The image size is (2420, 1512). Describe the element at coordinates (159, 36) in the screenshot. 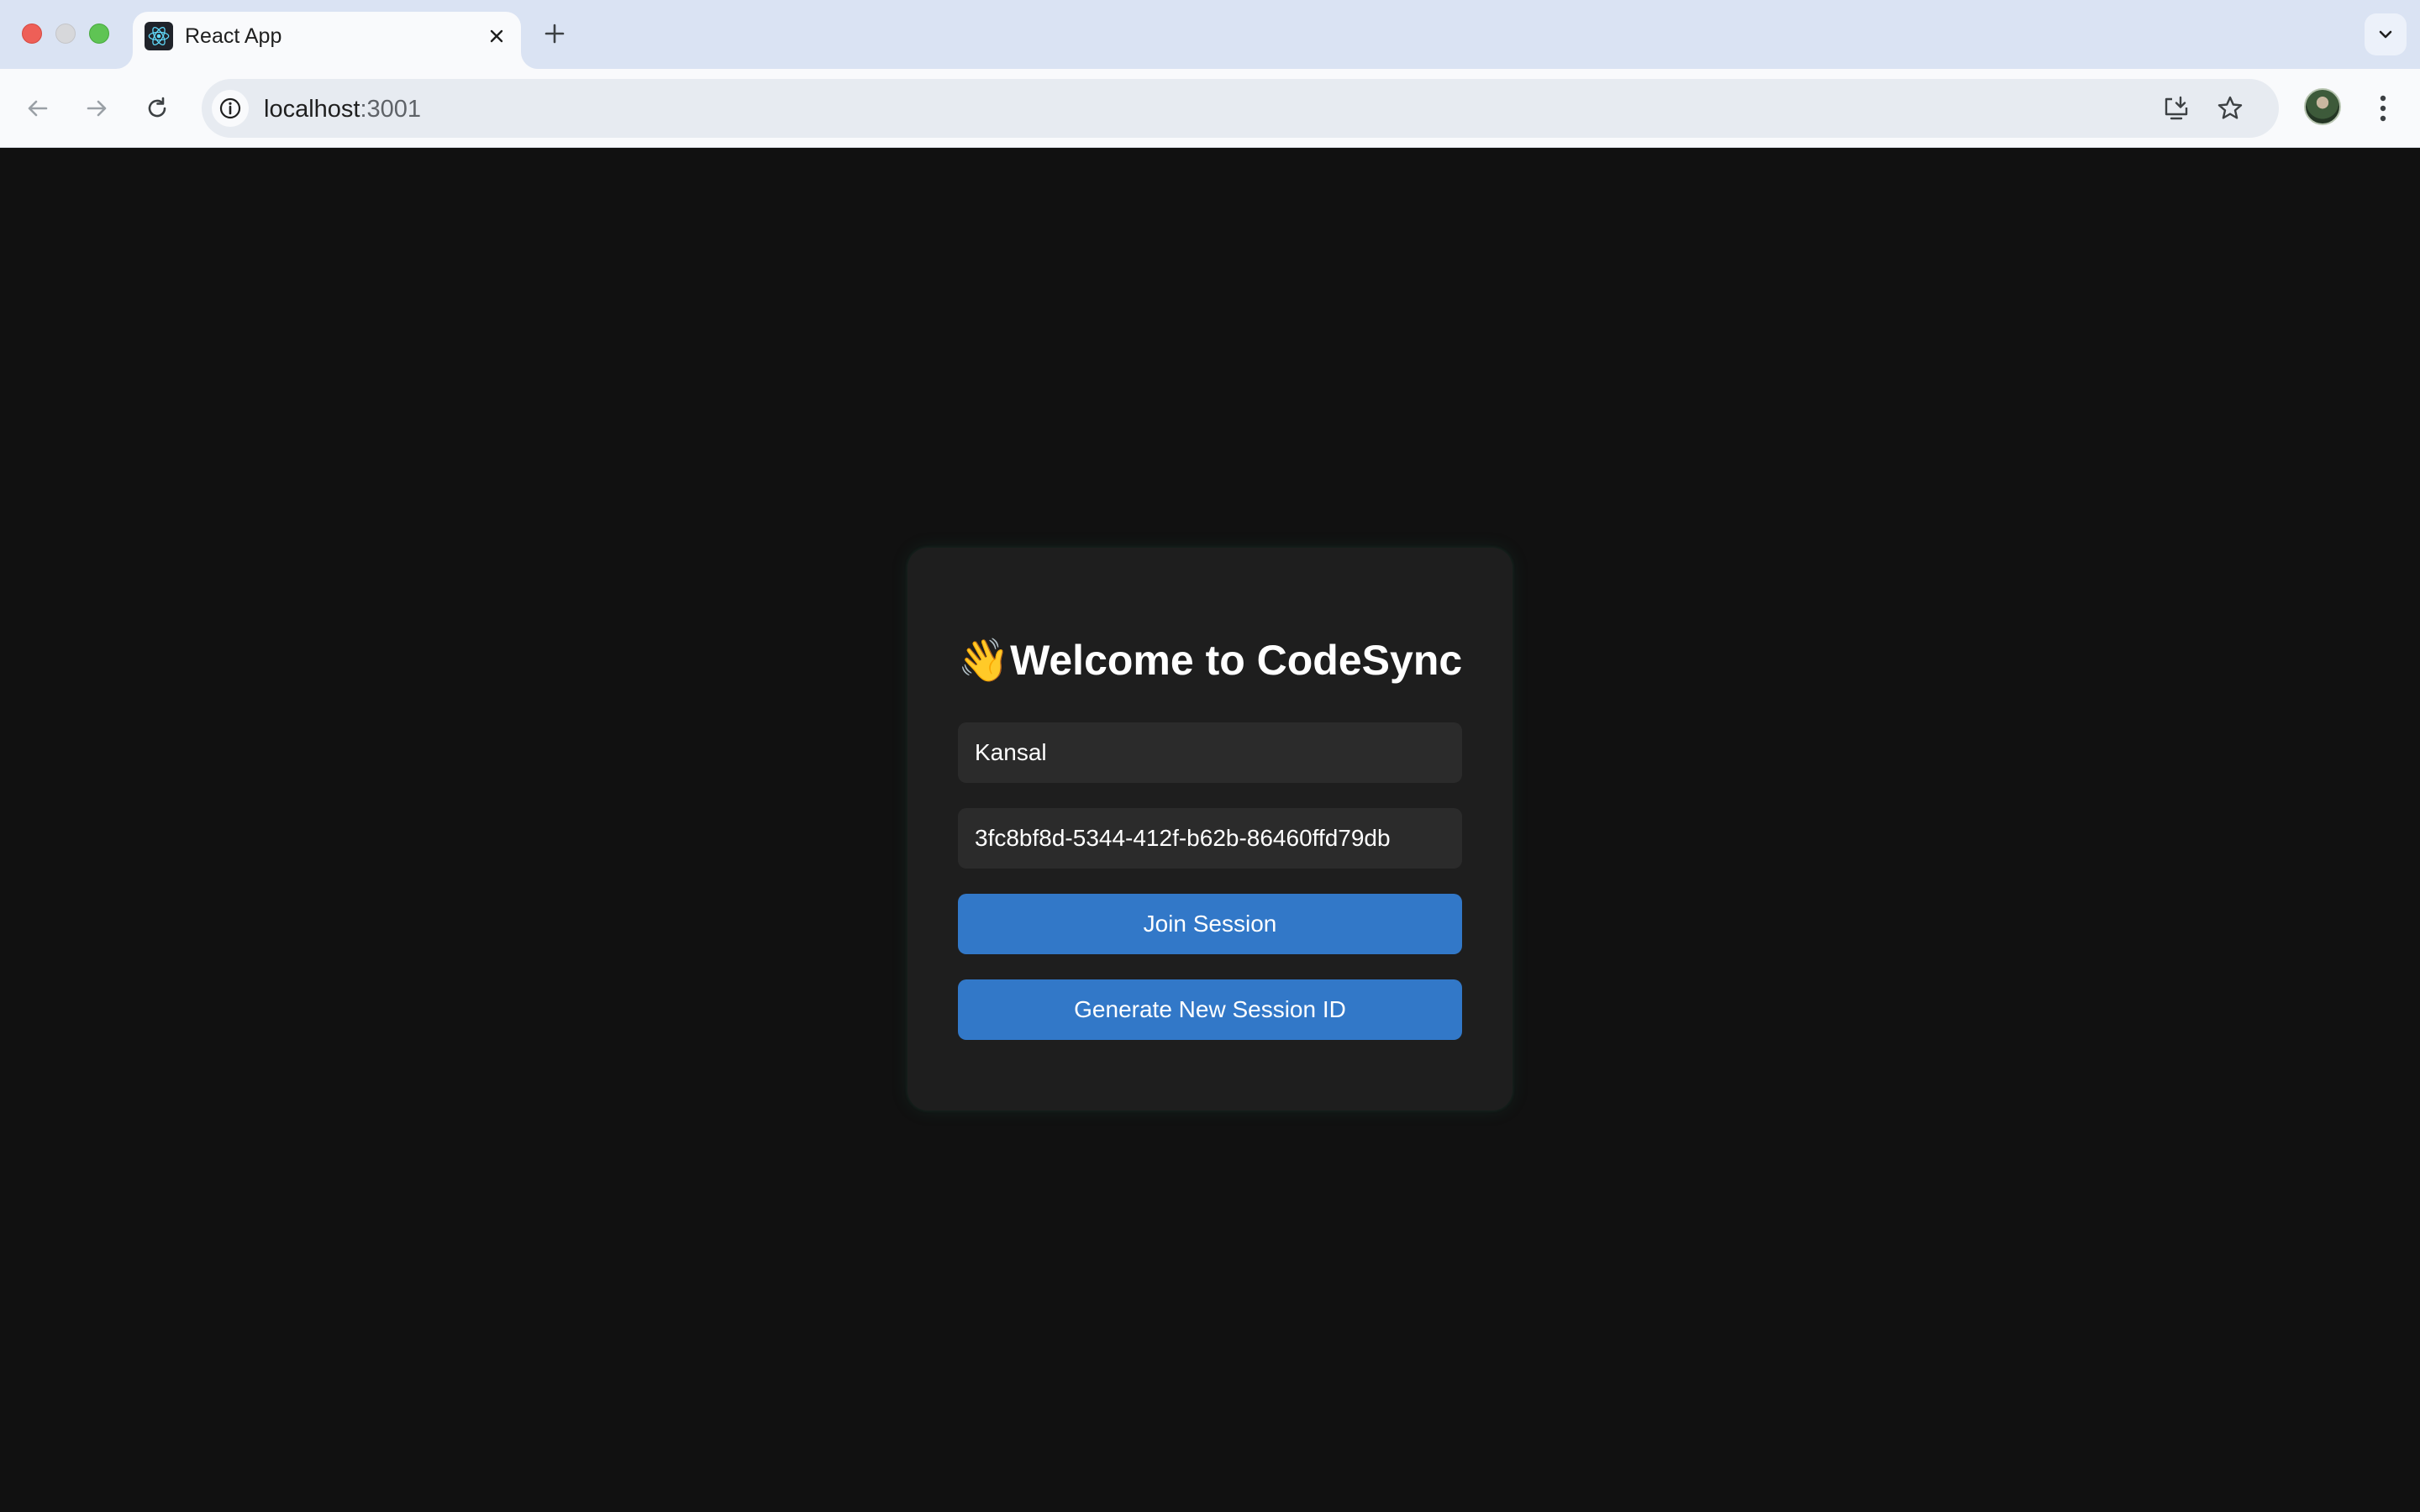

I see `react-logo-icon` at that location.